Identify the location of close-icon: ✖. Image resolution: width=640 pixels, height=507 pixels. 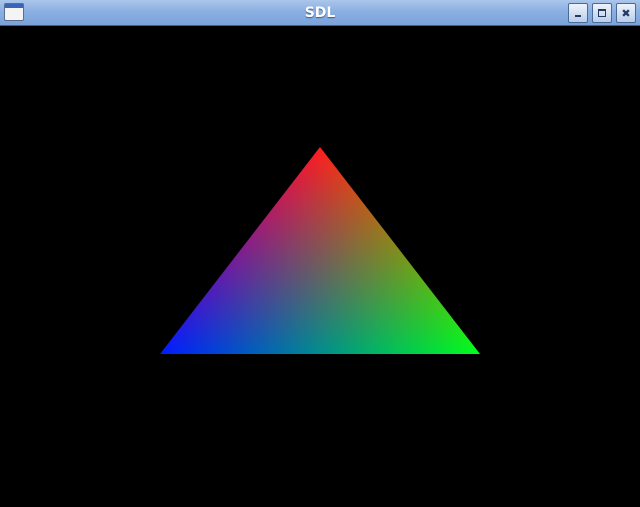
(626, 13).